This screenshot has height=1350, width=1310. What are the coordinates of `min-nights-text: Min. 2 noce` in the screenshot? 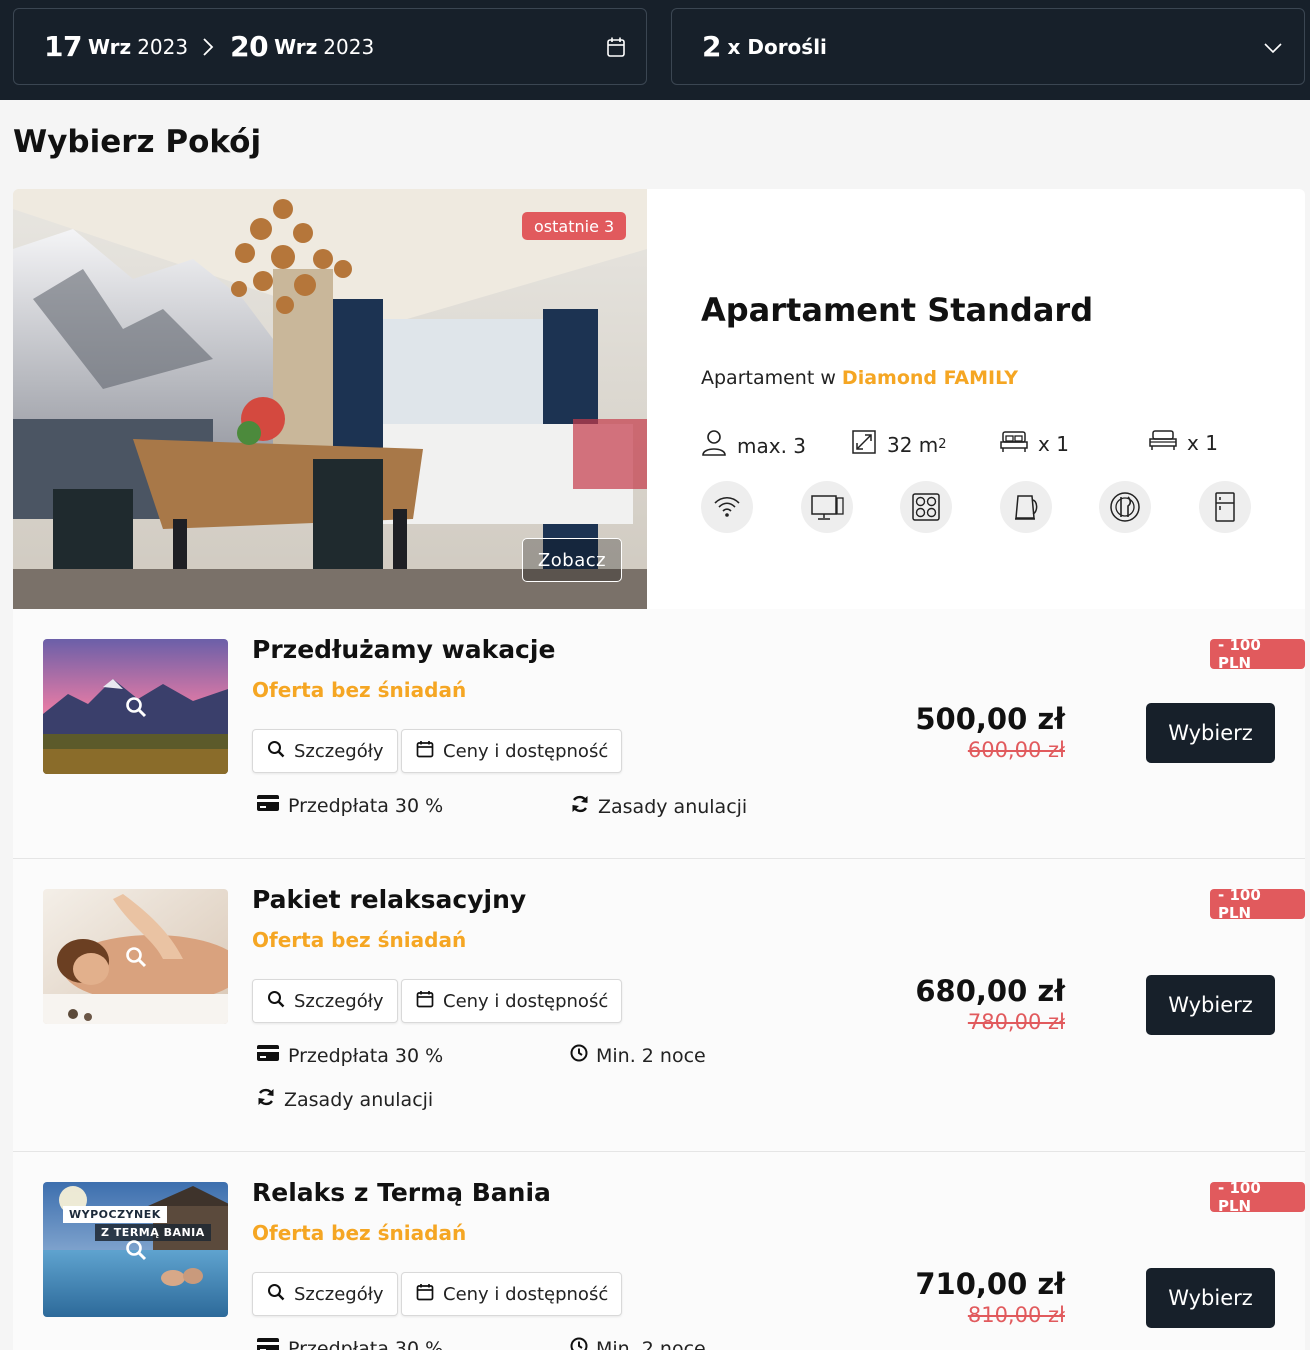 It's located at (651, 1055).